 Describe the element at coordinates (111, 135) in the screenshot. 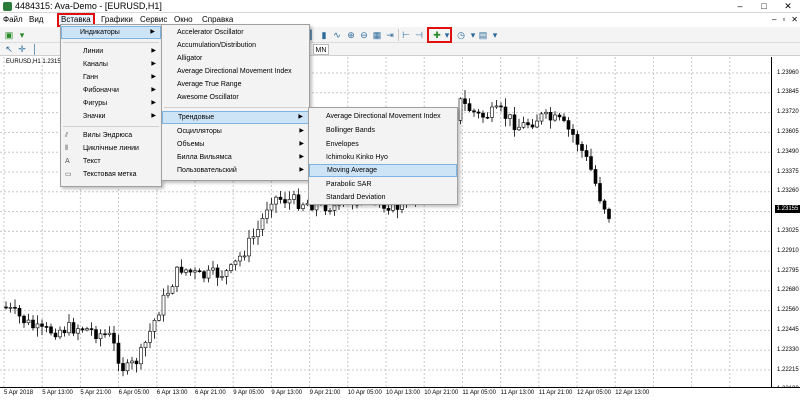

I see `menu-item-andrews-pitchfork: ⫽ Вилы Эндрюса` at that location.